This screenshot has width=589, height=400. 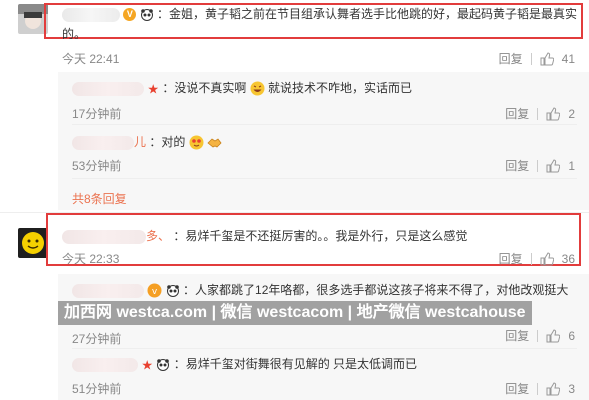 I want to click on avatar, so click(x=33, y=243).